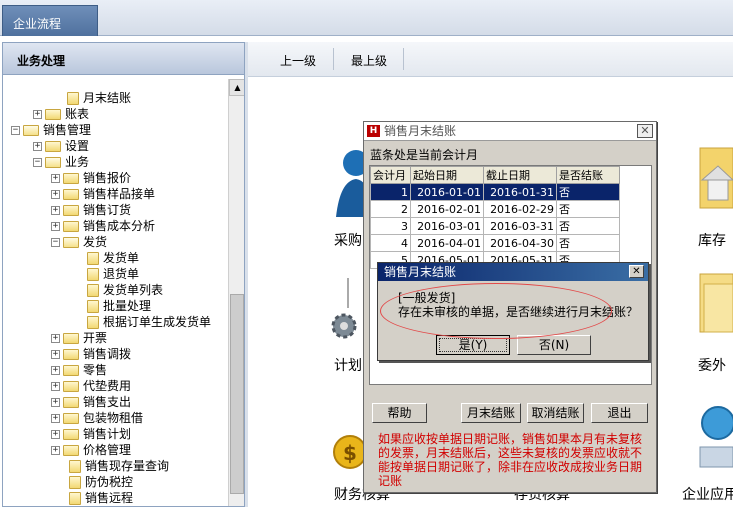 This screenshot has height=507, width=733. I want to click on table-cell: 1, so click(390, 192).